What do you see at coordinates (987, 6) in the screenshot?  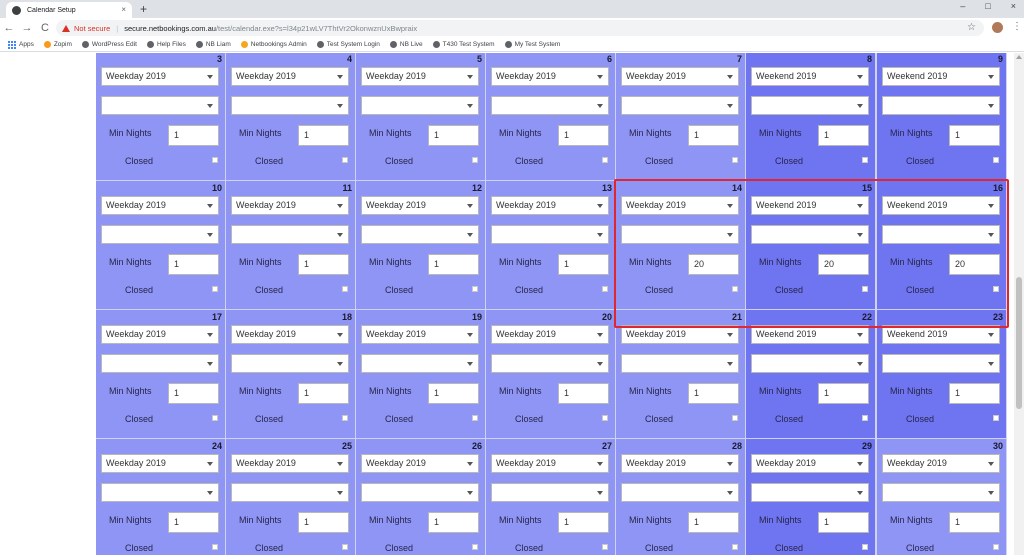 I see `maximize-icon: □` at bounding box center [987, 6].